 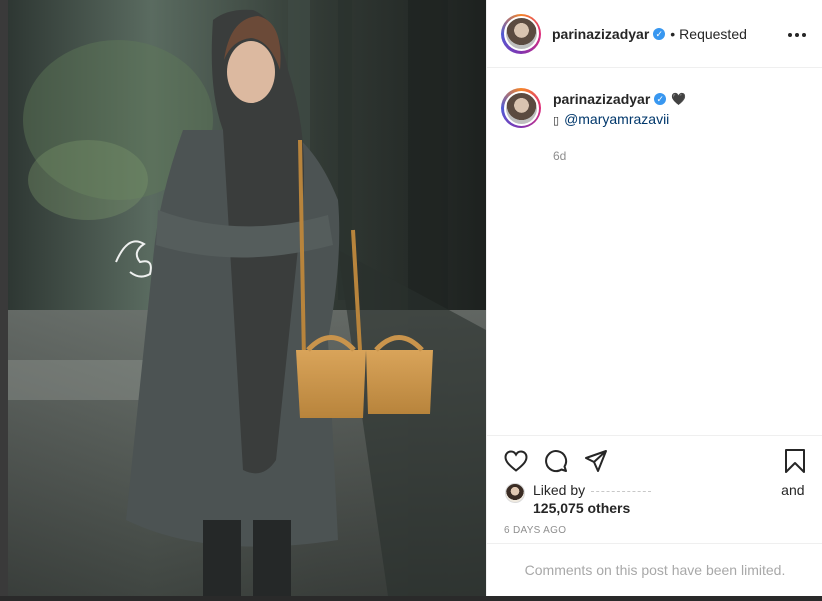 I want to click on caption-time-ago: 6d, so click(x=619, y=156).